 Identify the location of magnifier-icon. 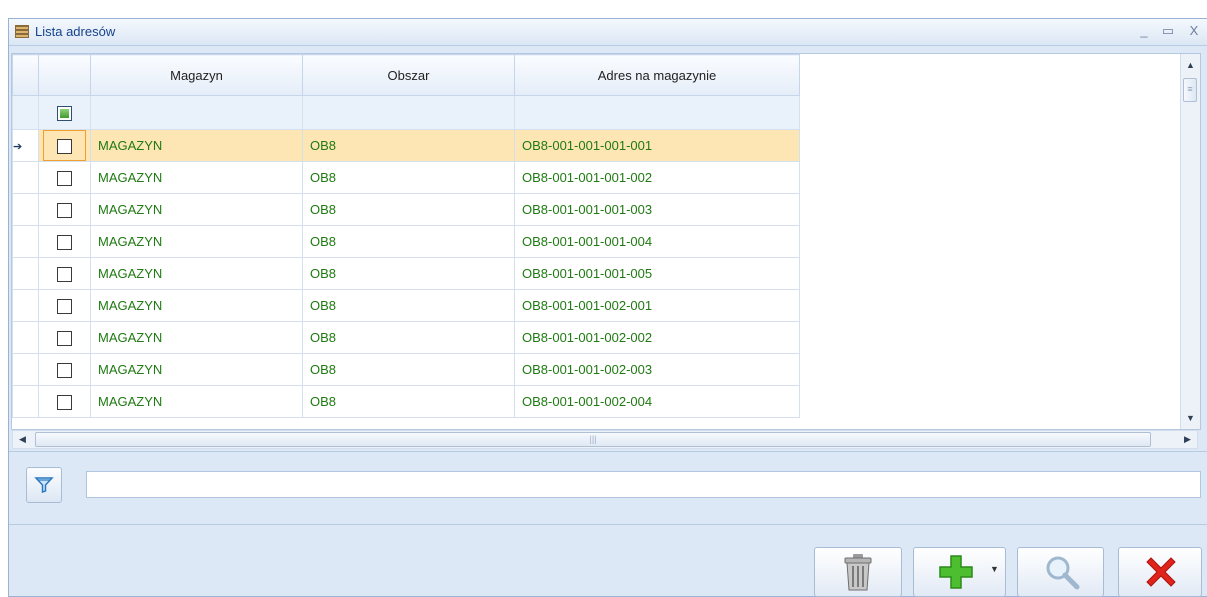
(1063, 573).